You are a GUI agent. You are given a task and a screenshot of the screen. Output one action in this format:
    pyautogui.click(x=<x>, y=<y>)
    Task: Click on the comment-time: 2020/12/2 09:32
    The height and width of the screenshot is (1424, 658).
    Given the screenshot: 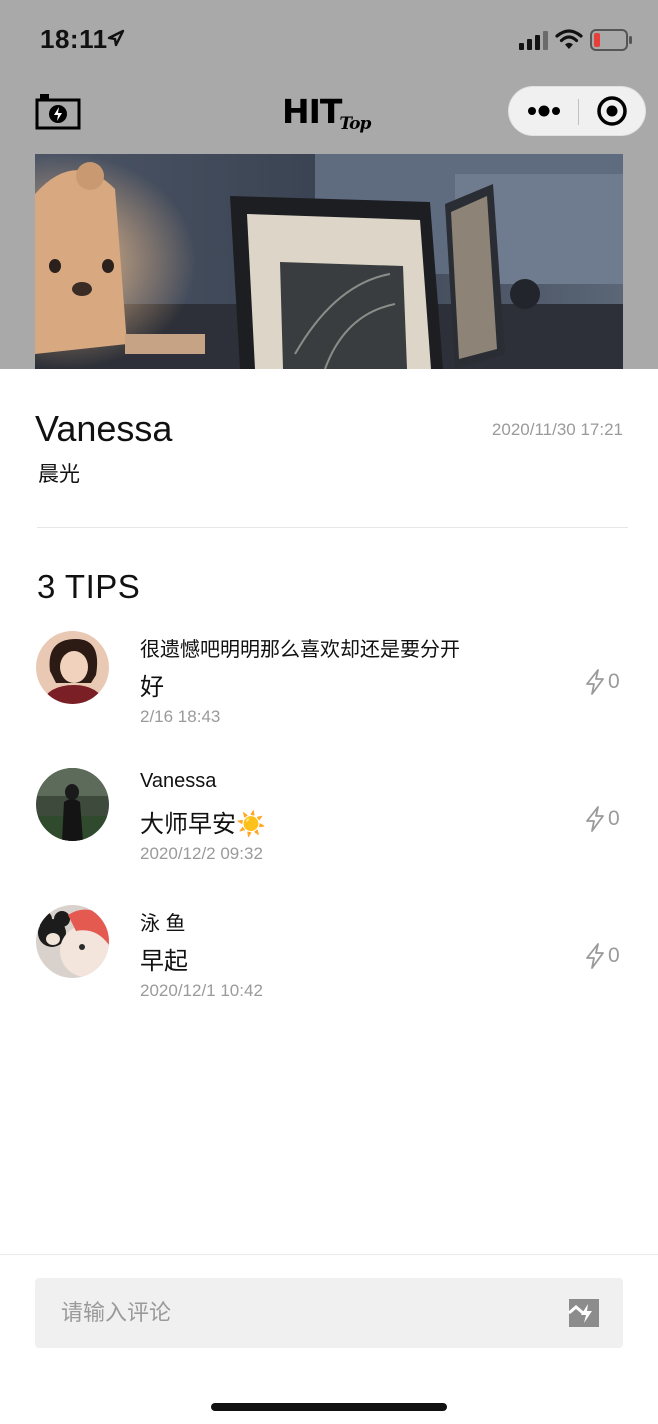 What is the action you would take?
    pyautogui.click(x=201, y=853)
    